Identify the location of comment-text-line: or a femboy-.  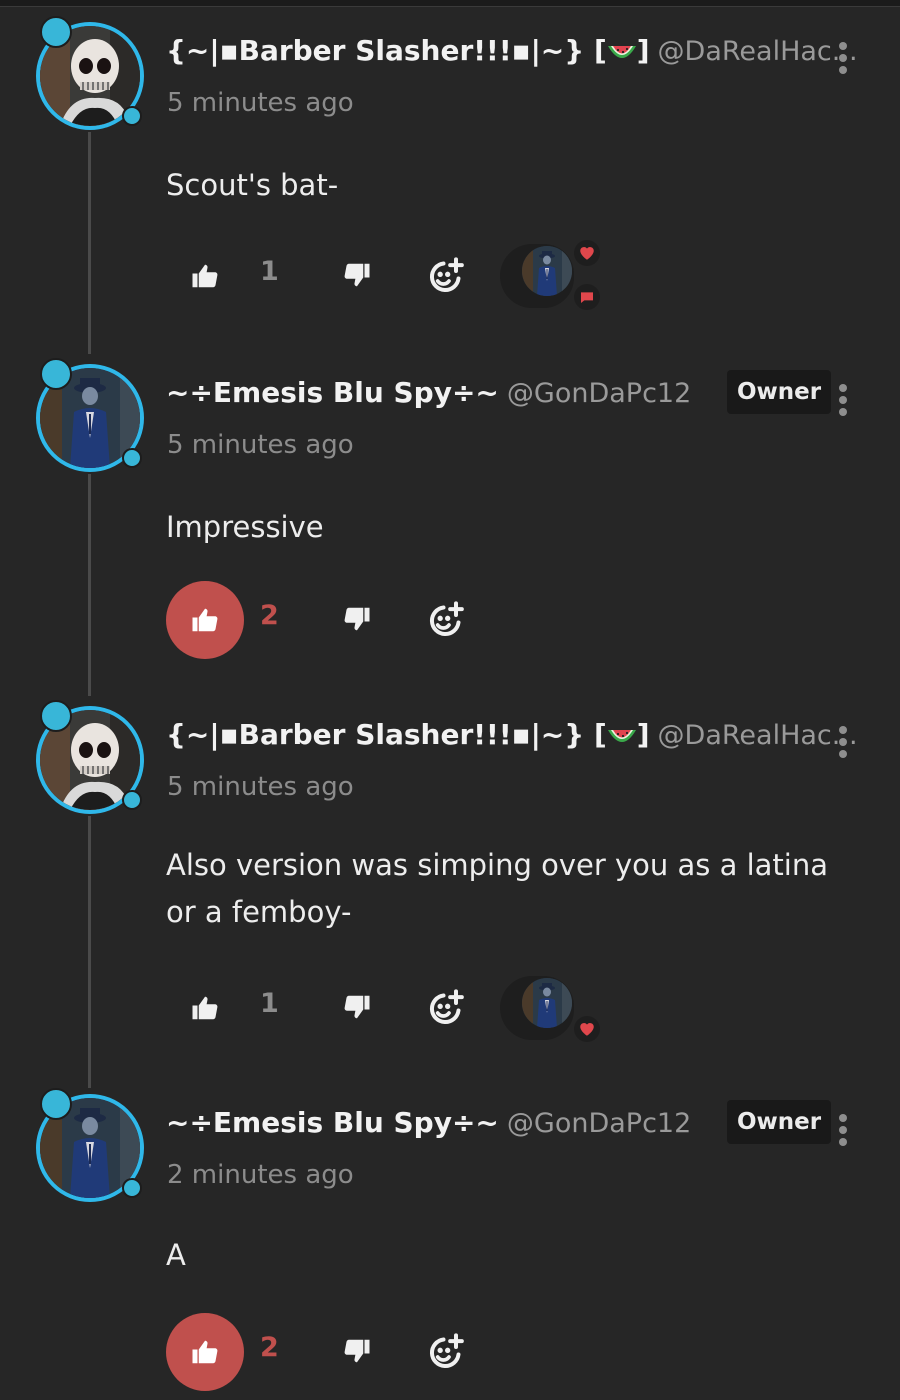
(259, 912).